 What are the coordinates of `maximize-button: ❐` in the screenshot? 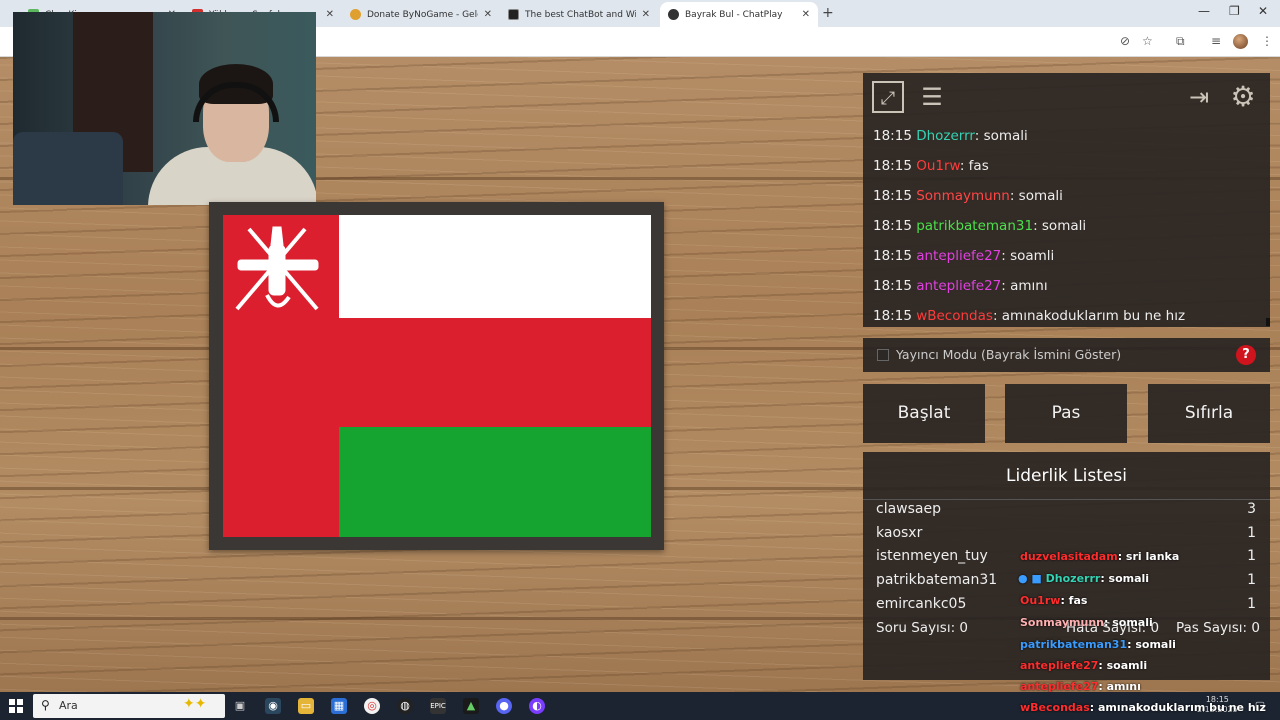 It's located at (1234, 11).